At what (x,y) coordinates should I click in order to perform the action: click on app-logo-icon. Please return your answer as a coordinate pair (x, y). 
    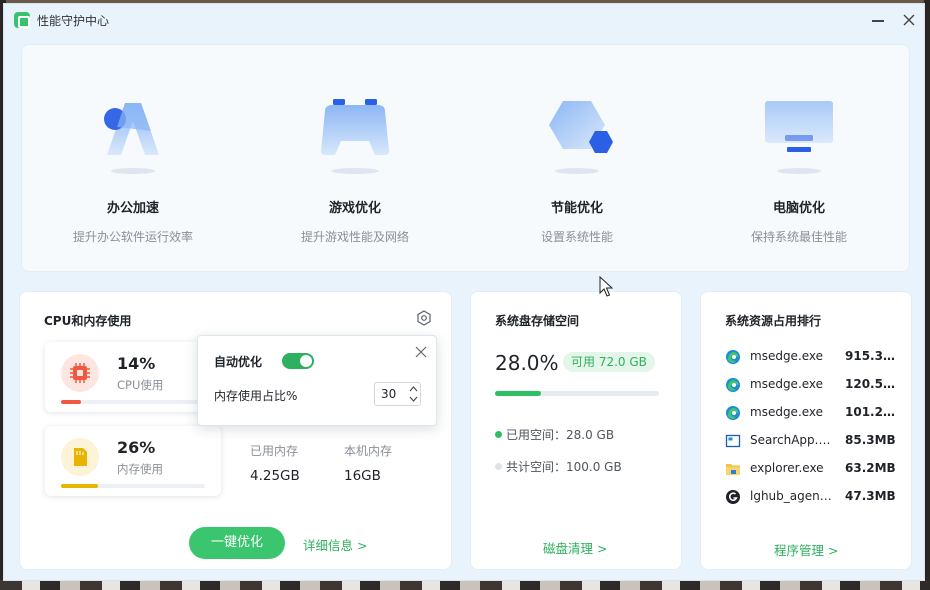
    Looking at the image, I should click on (22, 20).